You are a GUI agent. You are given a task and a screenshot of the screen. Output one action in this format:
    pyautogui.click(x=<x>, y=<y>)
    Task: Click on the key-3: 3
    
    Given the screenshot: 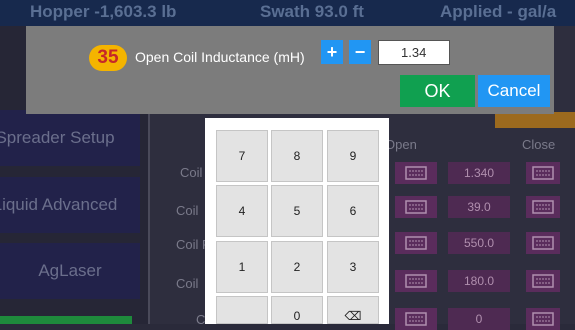 What is the action you would take?
    pyautogui.click(x=353, y=267)
    